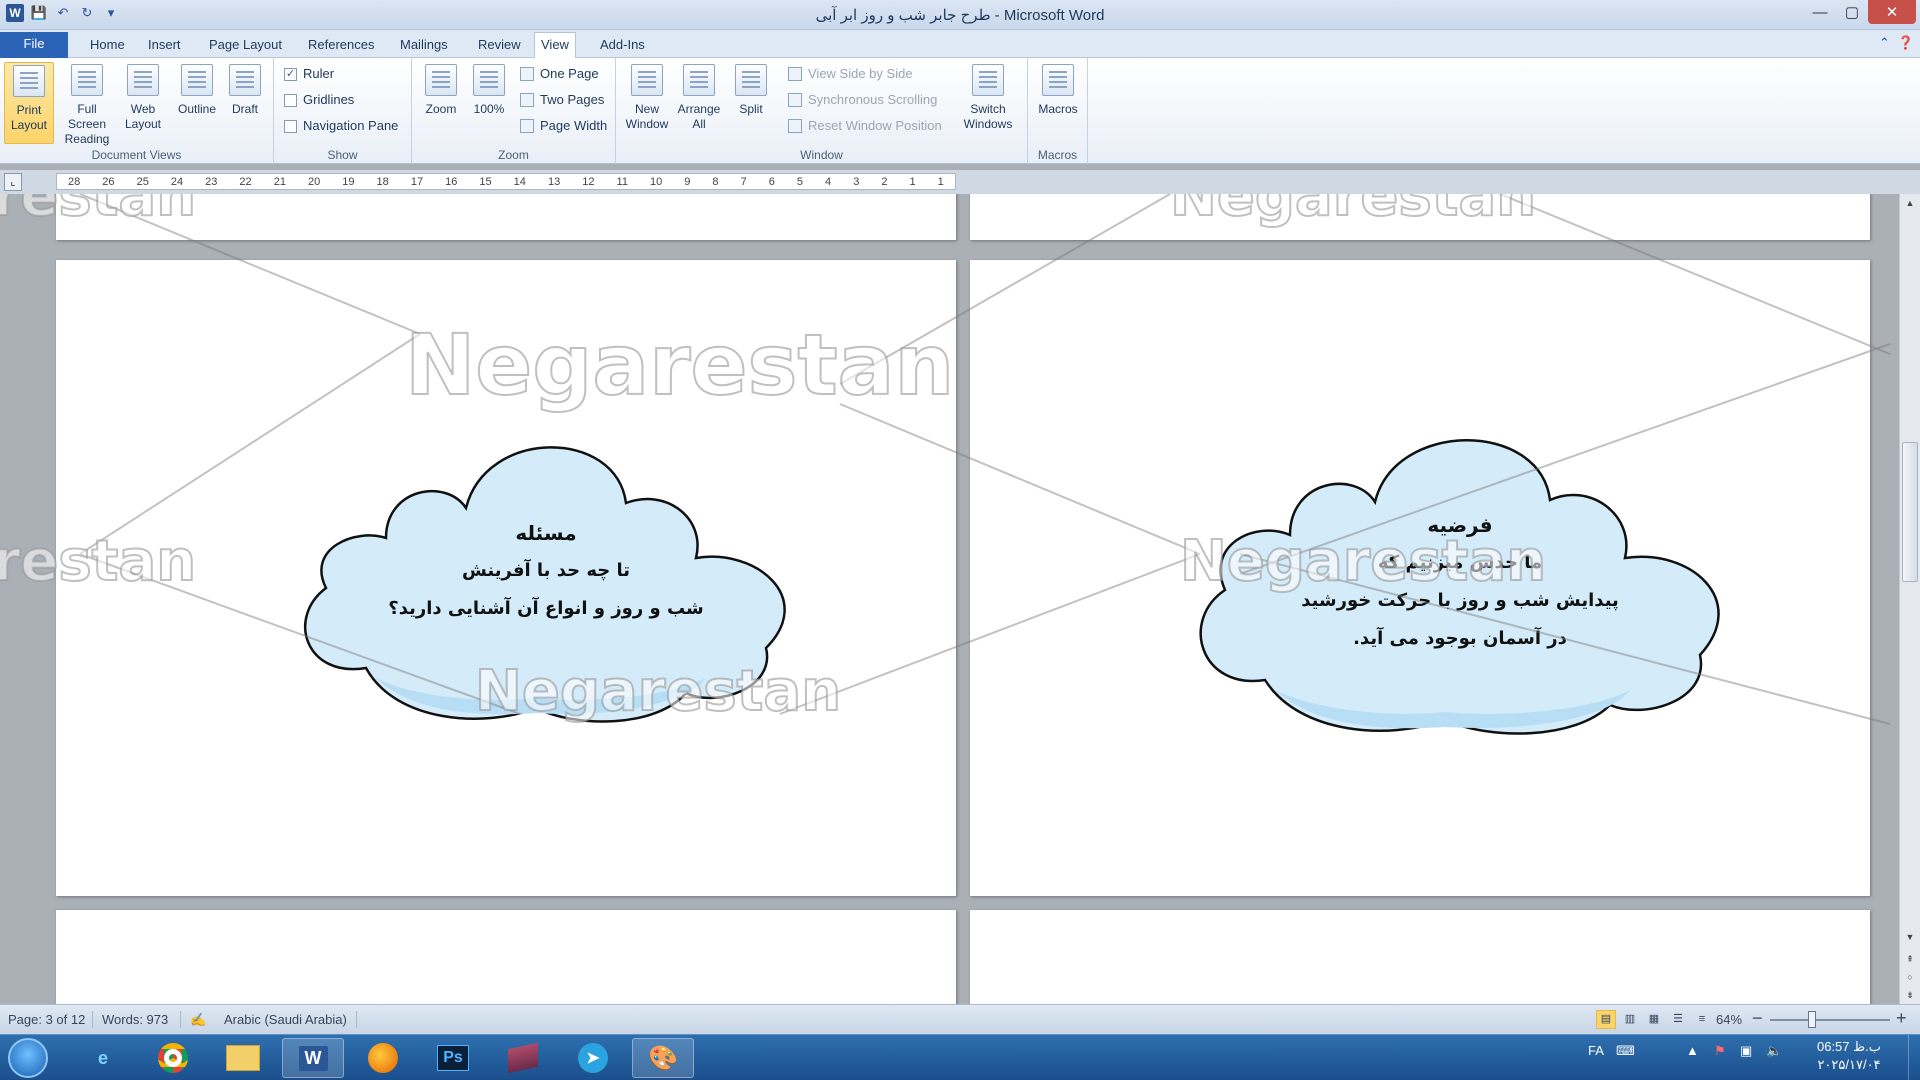  Describe the element at coordinates (243, 1058) in the screenshot. I see `file-explorer-icon` at that location.